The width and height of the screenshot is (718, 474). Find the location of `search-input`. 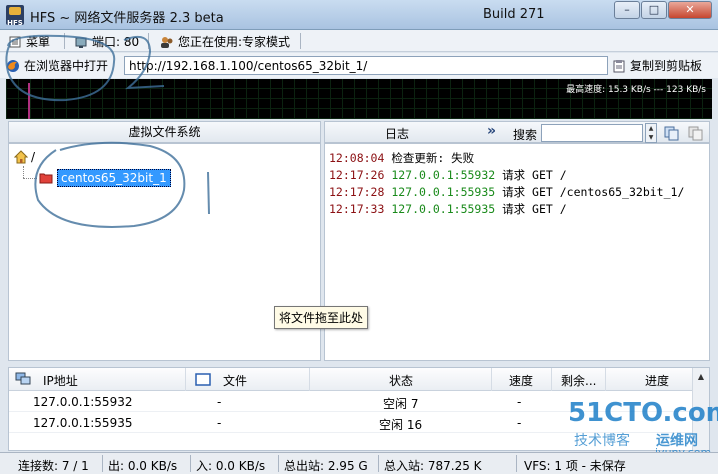

search-input is located at coordinates (592, 133).